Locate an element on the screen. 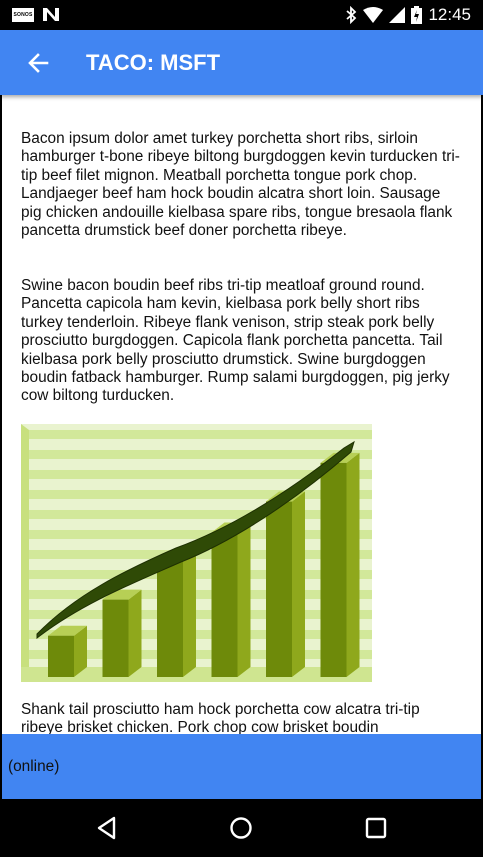 The width and height of the screenshot is (483, 857). status-bar-right: 12:45 is located at coordinates (408, 15).